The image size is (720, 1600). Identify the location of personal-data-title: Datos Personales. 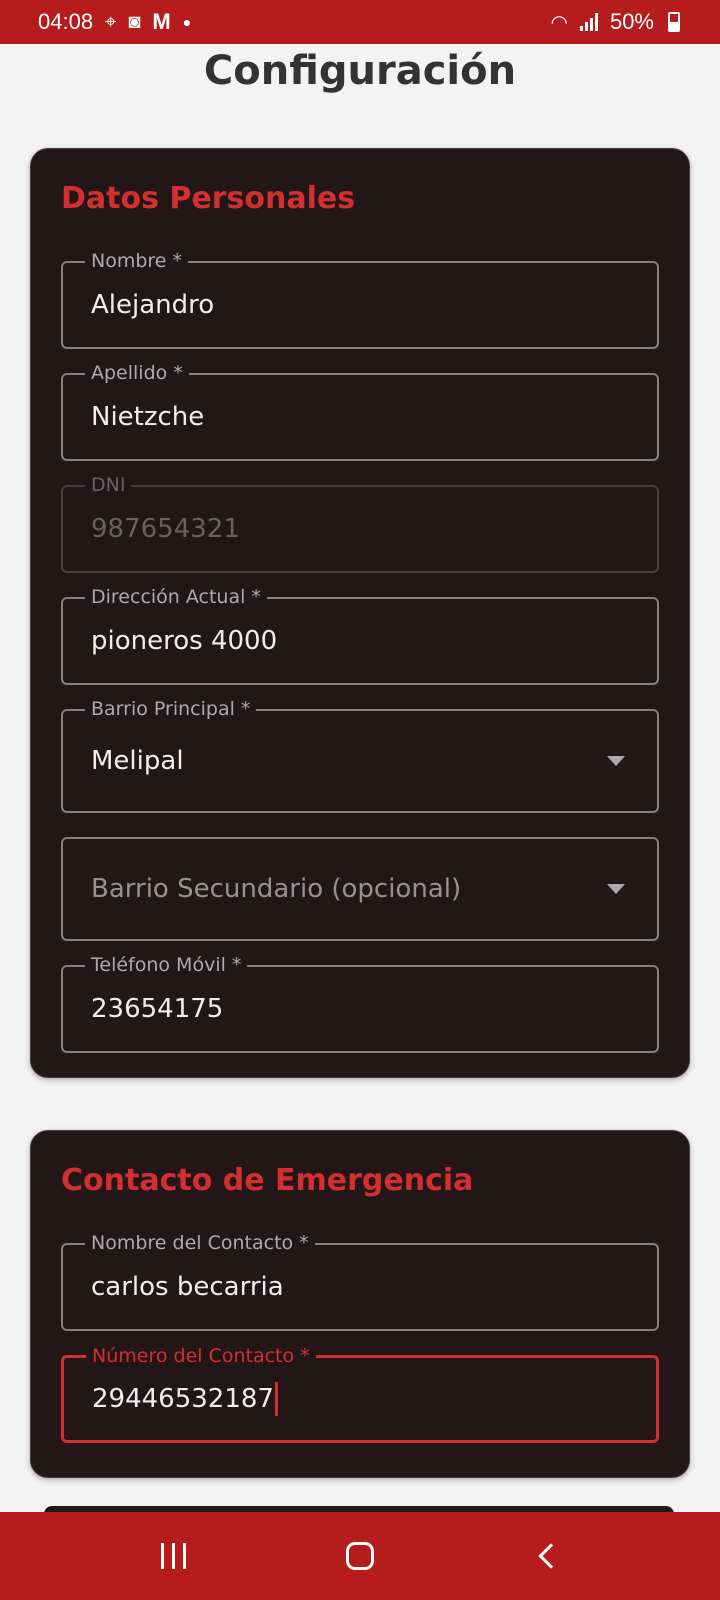
(208, 198).